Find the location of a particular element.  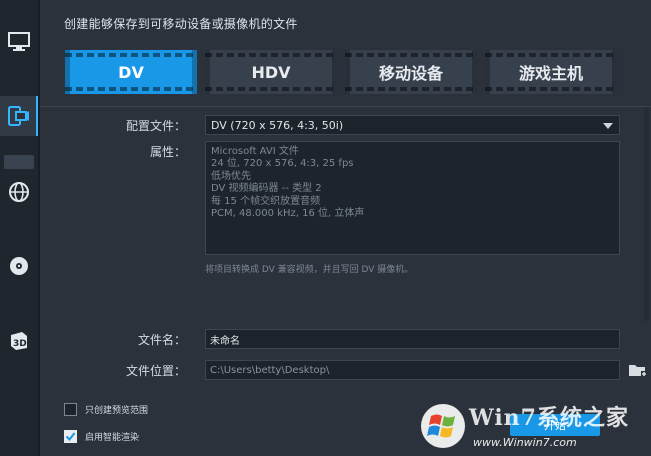

profile-select-value: DV (720 x 576, 4:3, 50i) is located at coordinates (277, 125).